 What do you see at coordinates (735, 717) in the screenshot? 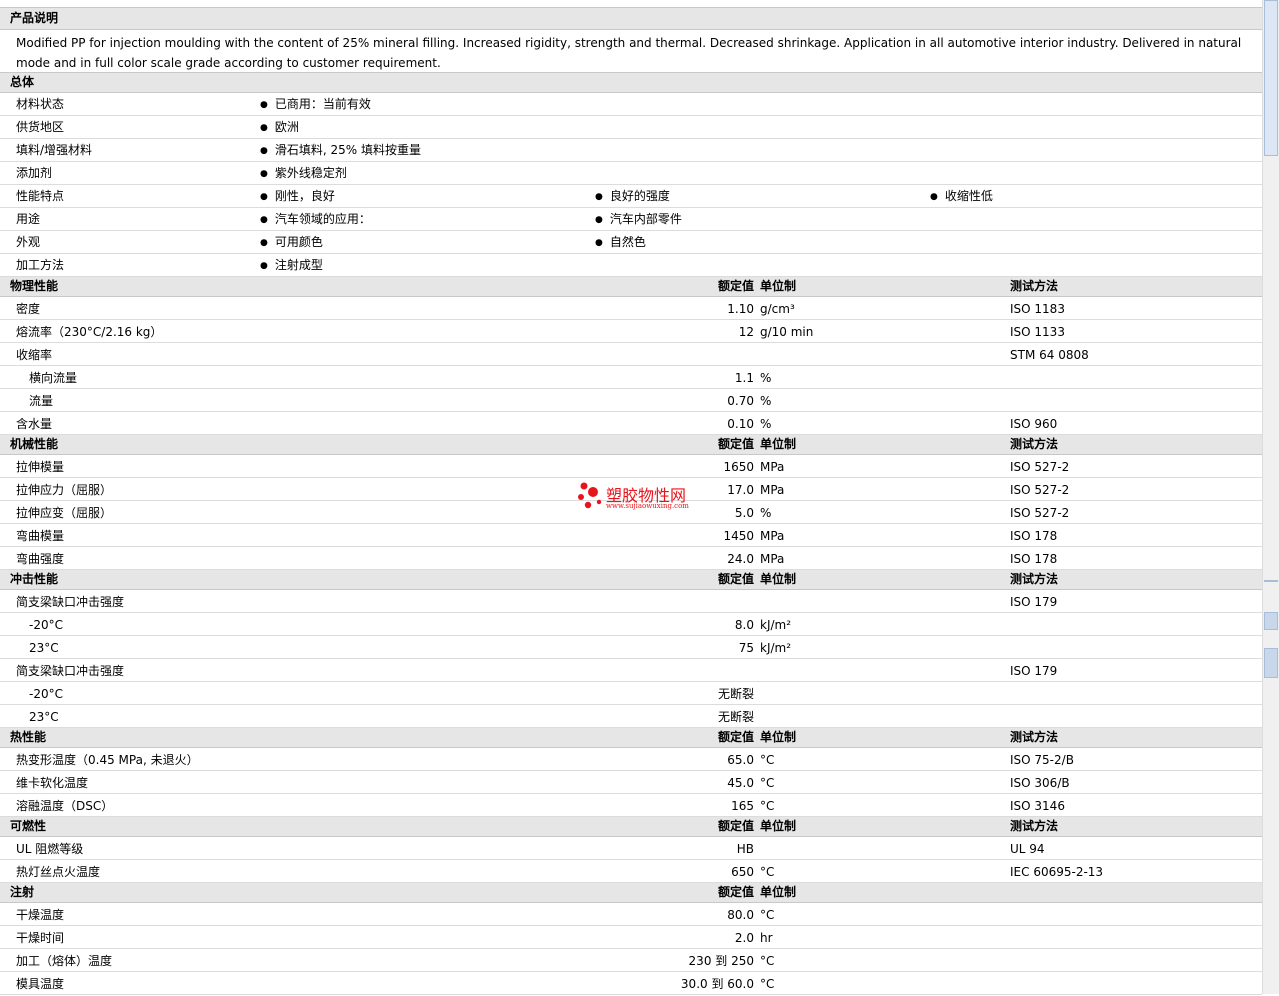
I see `property-value: 无断裂` at bounding box center [735, 717].